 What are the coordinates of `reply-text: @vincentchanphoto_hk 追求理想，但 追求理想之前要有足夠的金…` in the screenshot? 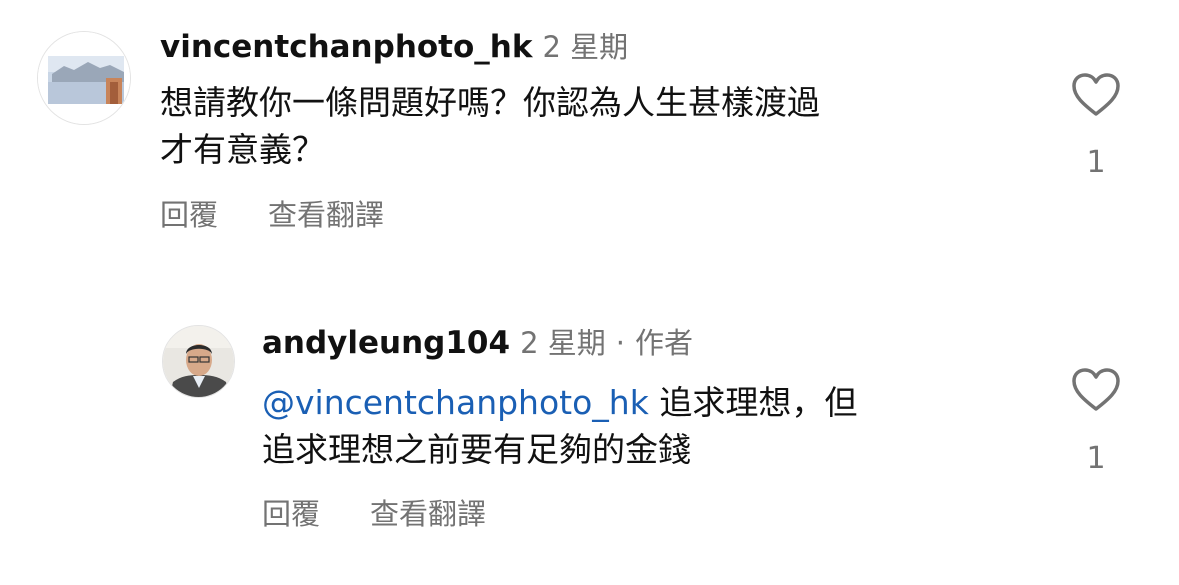 It's located at (559, 426).